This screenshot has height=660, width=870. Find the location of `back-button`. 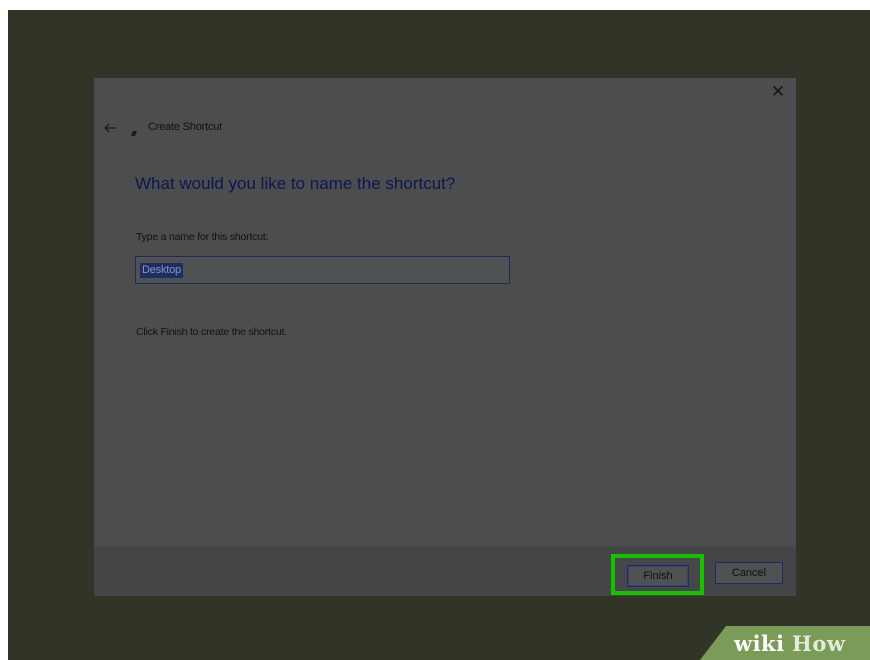

back-button is located at coordinates (110, 128).